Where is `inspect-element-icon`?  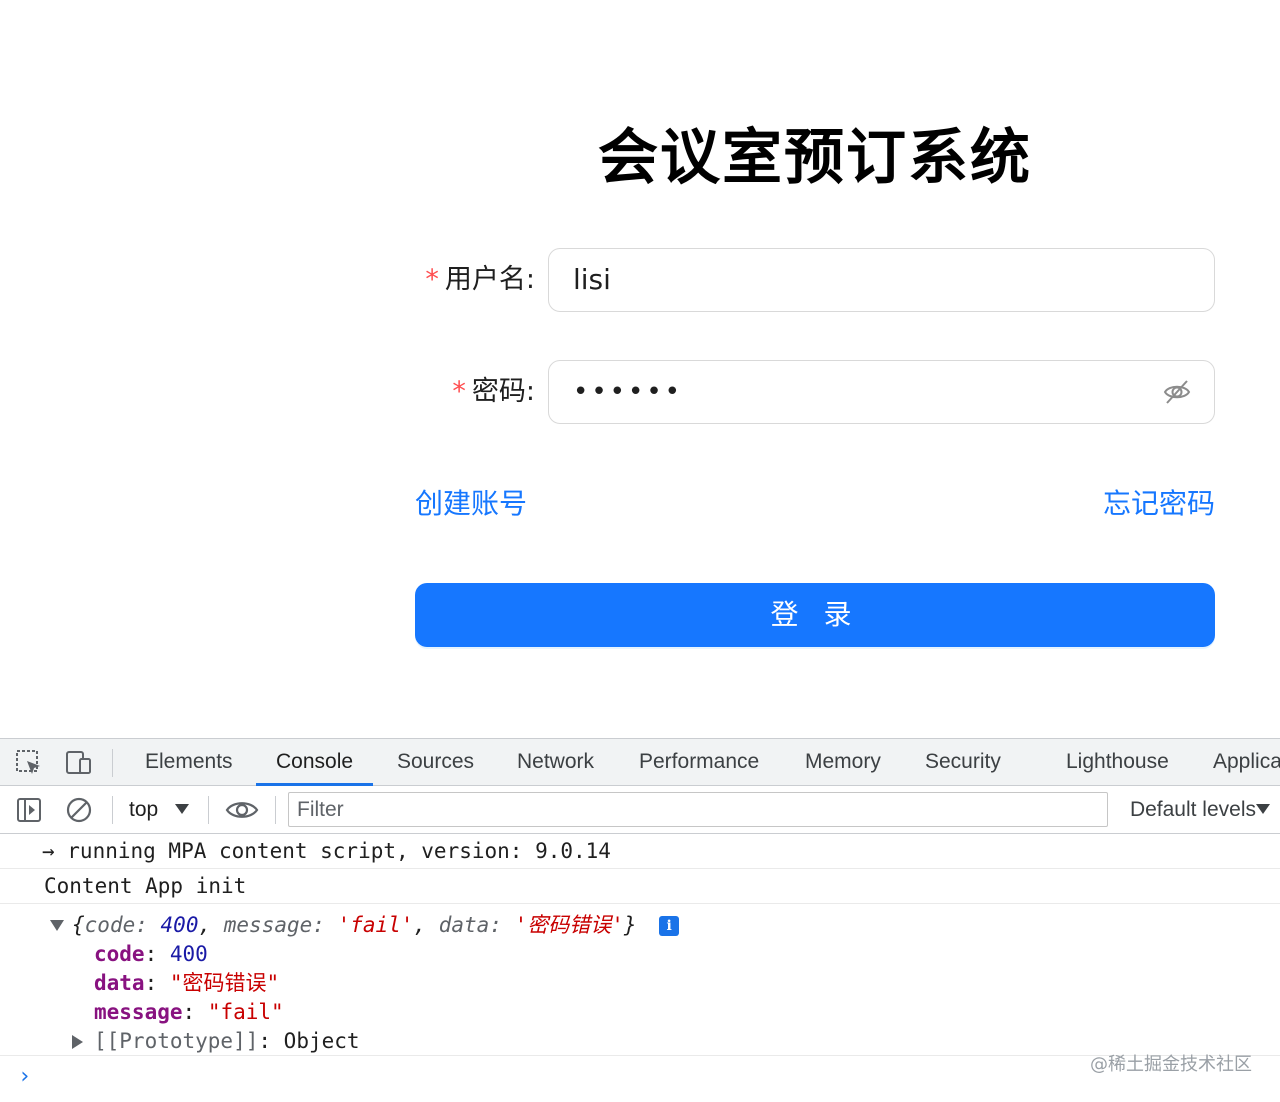 inspect-element-icon is located at coordinates (29, 763).